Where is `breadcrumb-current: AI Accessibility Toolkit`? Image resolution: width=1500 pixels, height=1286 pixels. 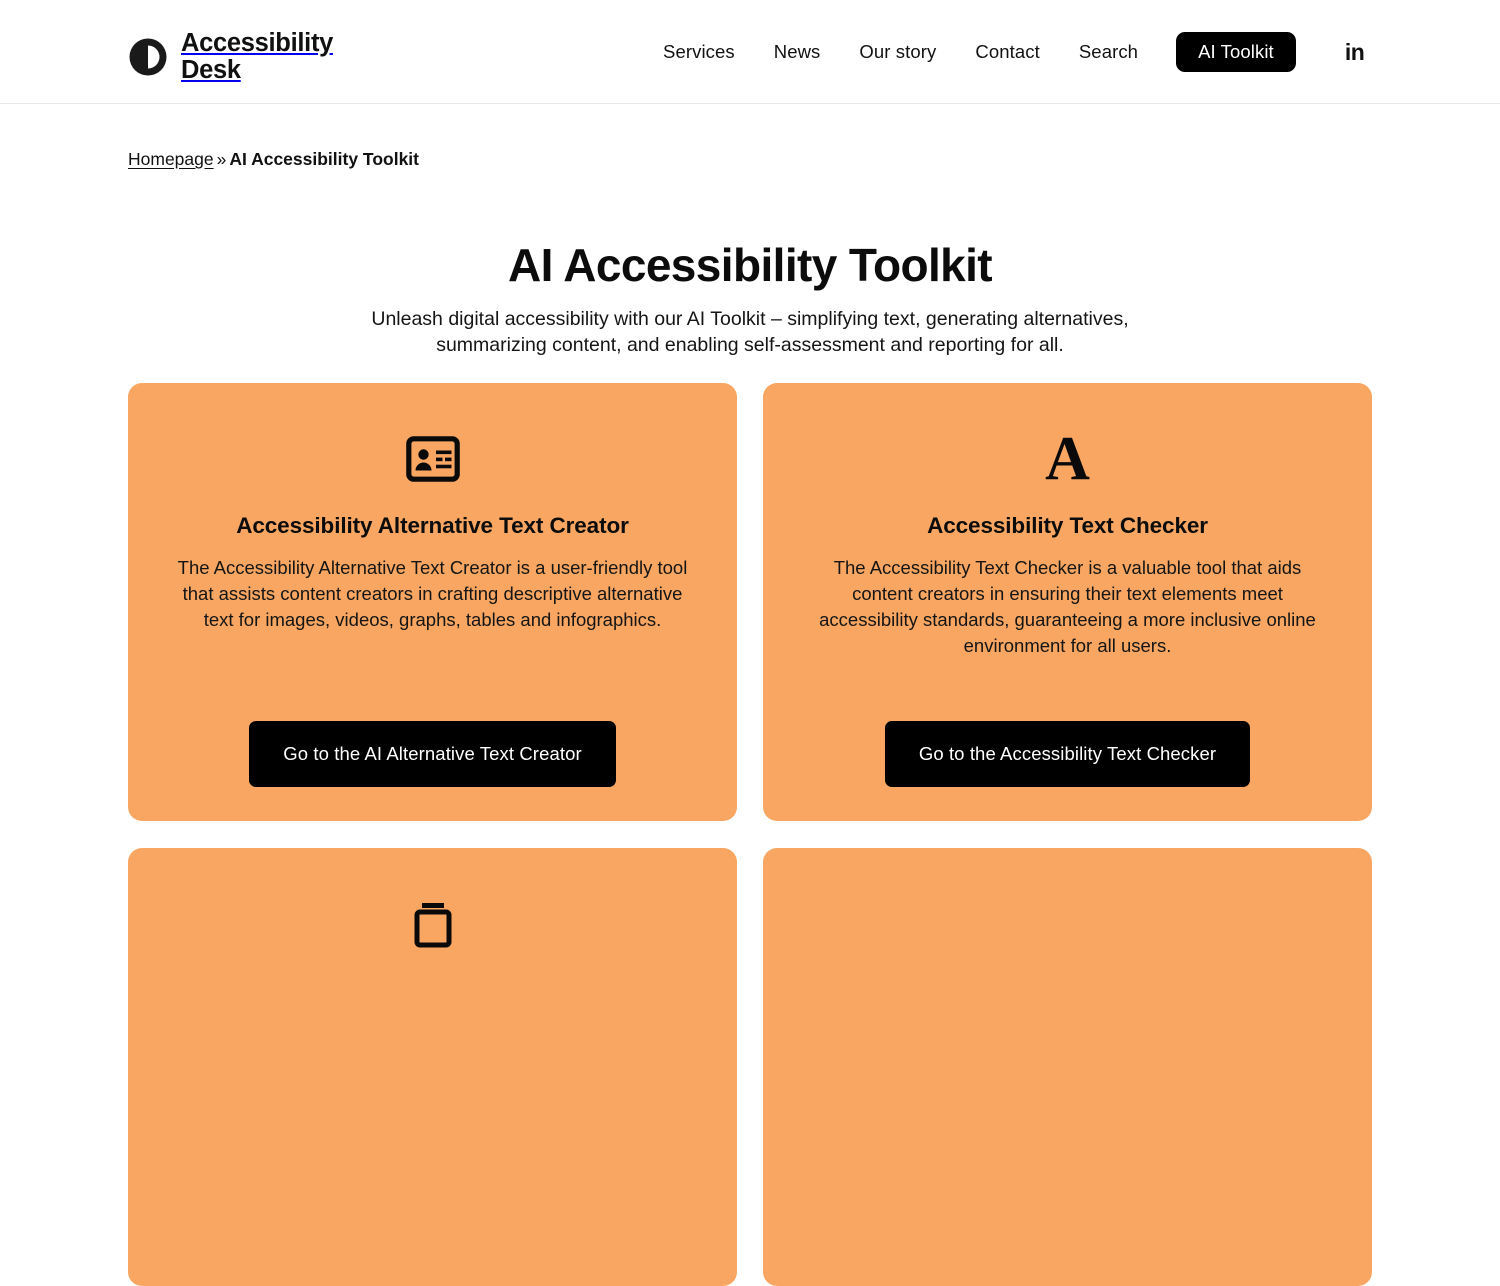
breadcrumb-current: AI Accessibility Toolkit is located at coordinates (324, 159).